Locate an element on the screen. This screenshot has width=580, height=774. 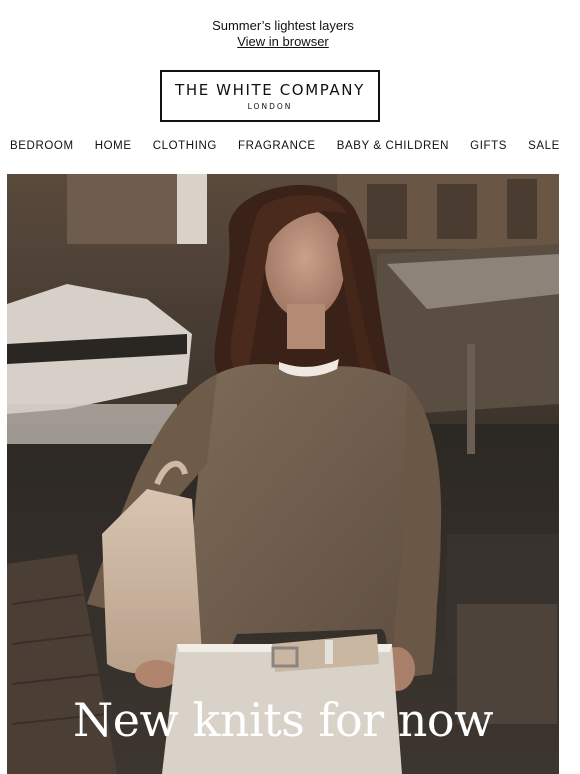
brand-logo: THE WHITE COMPANY LONDON is located at coordinates (270, 96).